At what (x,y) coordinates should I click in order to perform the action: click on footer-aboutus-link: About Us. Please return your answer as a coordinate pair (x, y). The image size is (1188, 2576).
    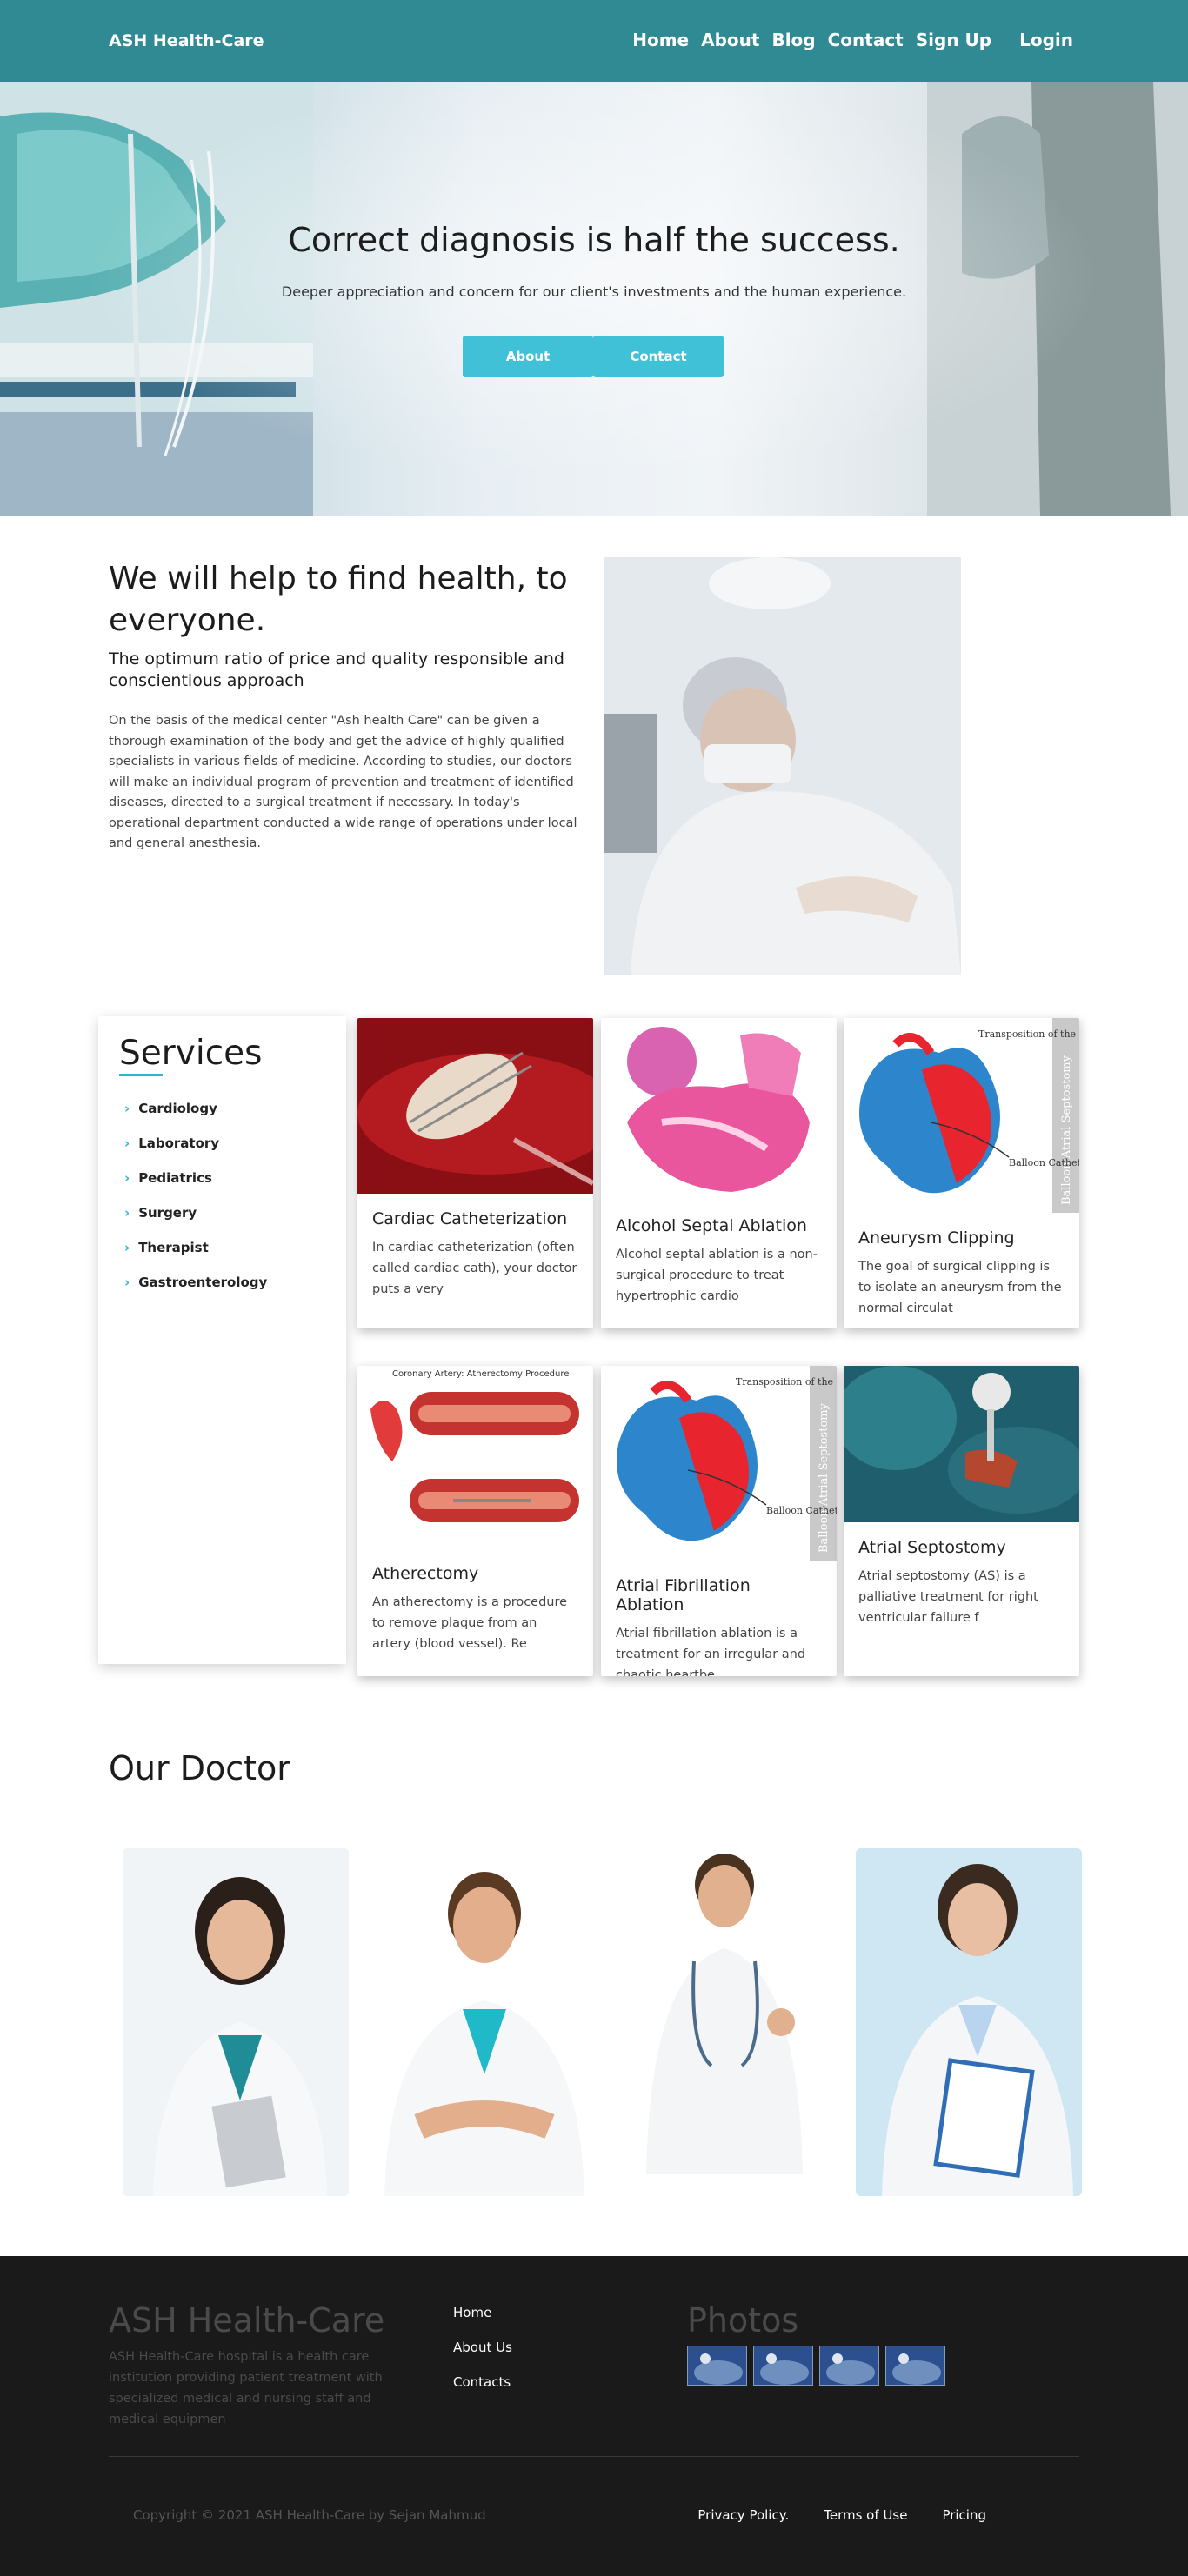
    Looking at the image, I should click on (482, 2357).